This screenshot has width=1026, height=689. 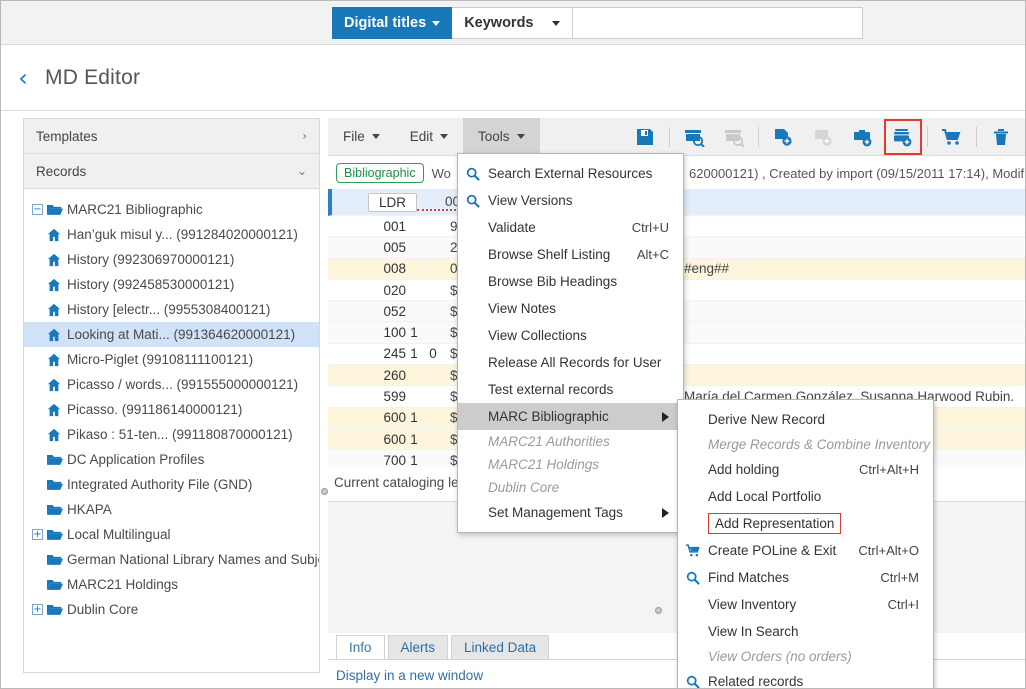 What do you see at coordinates (570, 335) in the screenshot?
I see `menu-item-view-collections: View Collections` at bounding box center [570, 335].